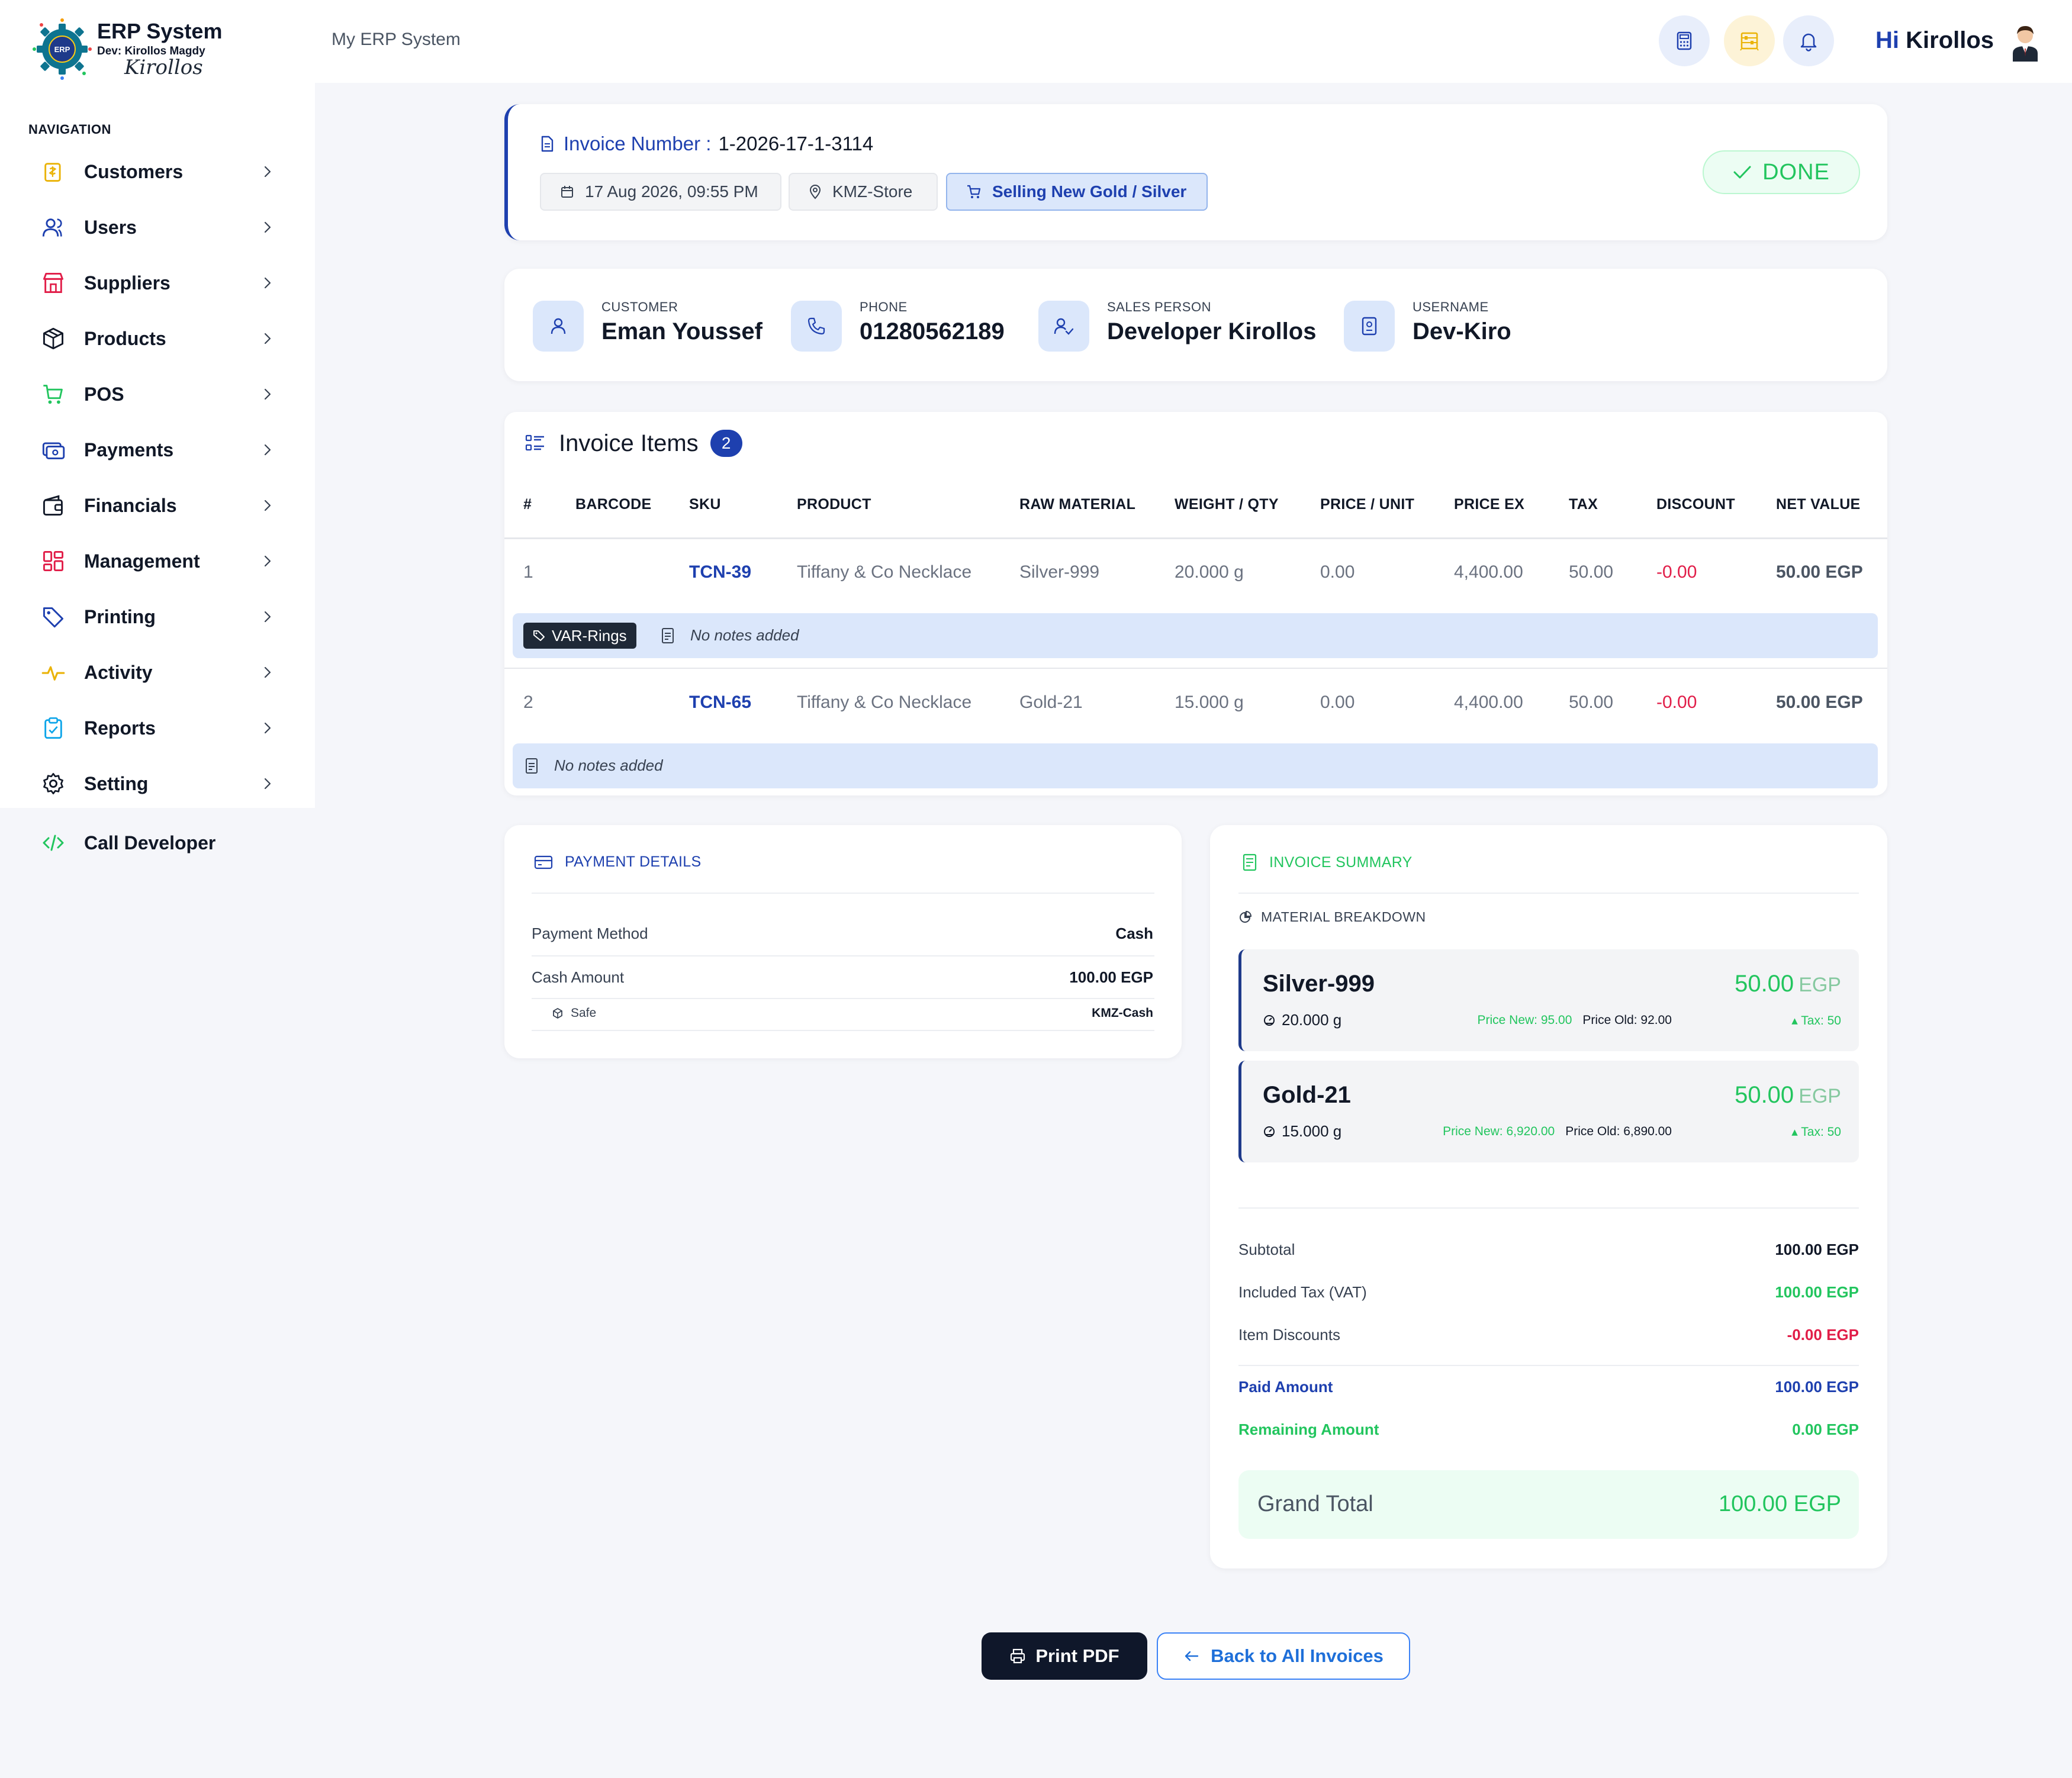  Describe the element at coordinates (705, 505) in the screenshot. I see `column-header: SKU` at that location.